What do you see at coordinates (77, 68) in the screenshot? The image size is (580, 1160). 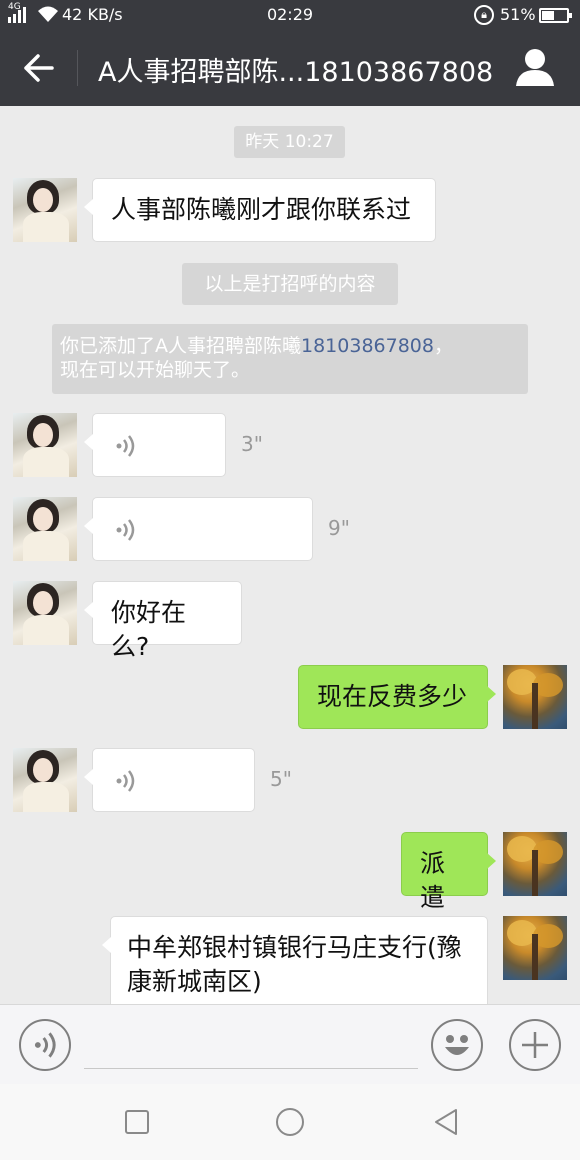 I see `header-divider` at bounding box center [77, 68].